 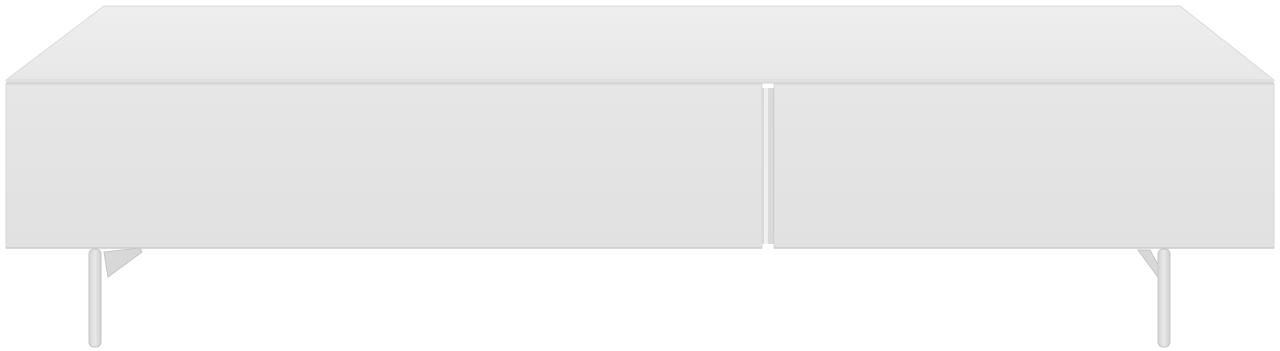 I want to click on back-left-leg, so click(x=123, y=262).